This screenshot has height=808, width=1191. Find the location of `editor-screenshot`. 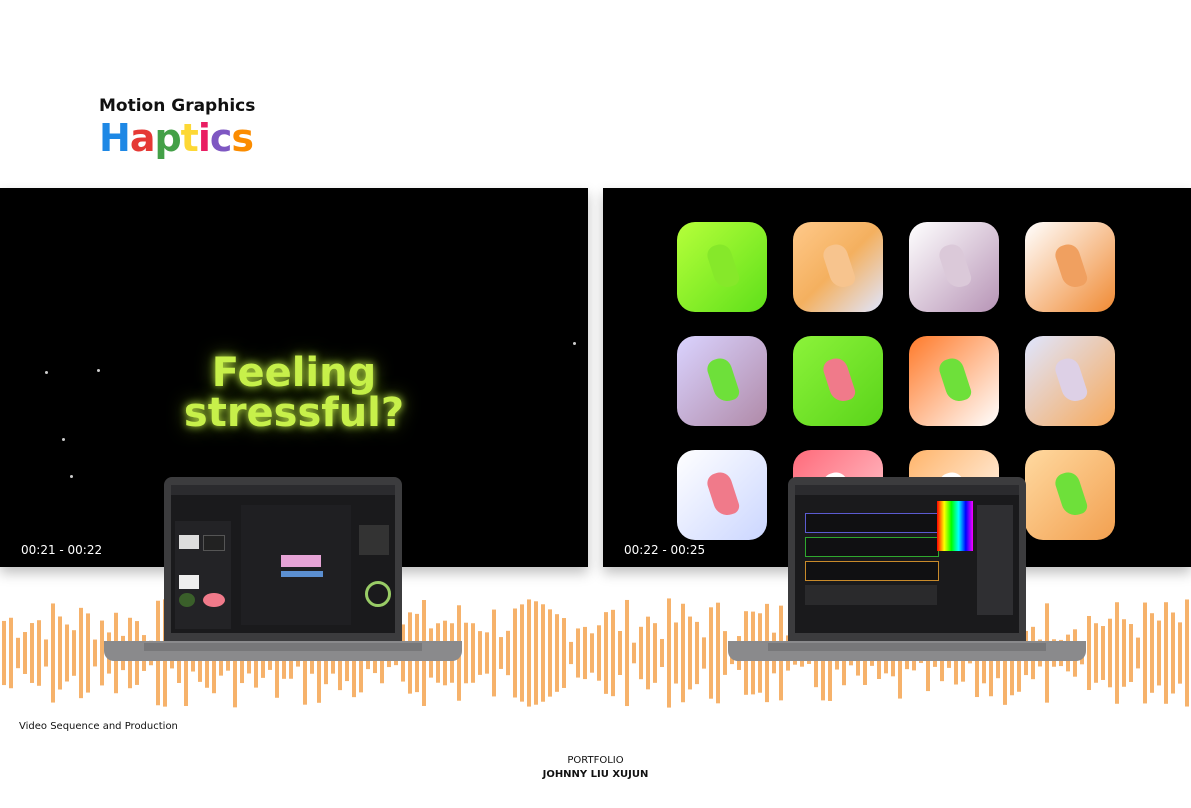

editor-screenshot is located at coordinates (283, 559).